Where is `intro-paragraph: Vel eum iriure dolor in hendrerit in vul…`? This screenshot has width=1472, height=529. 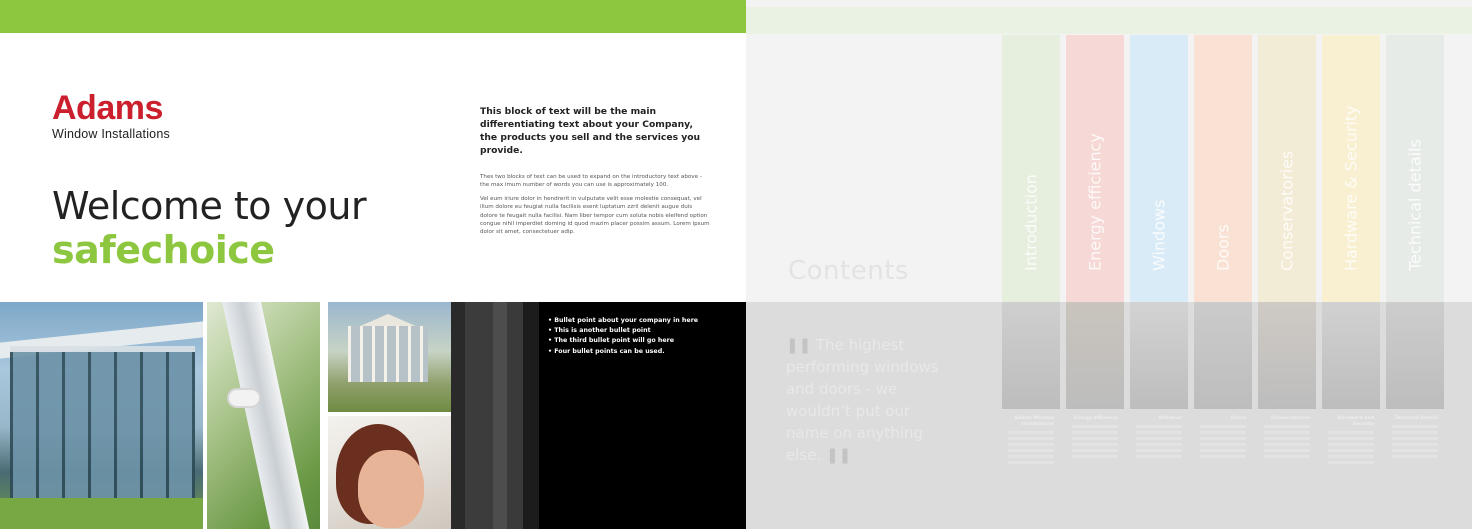
intro-paragraph: Vel eum iriure dolor in hendrerit in vul… is located at coordinates (595, 215).